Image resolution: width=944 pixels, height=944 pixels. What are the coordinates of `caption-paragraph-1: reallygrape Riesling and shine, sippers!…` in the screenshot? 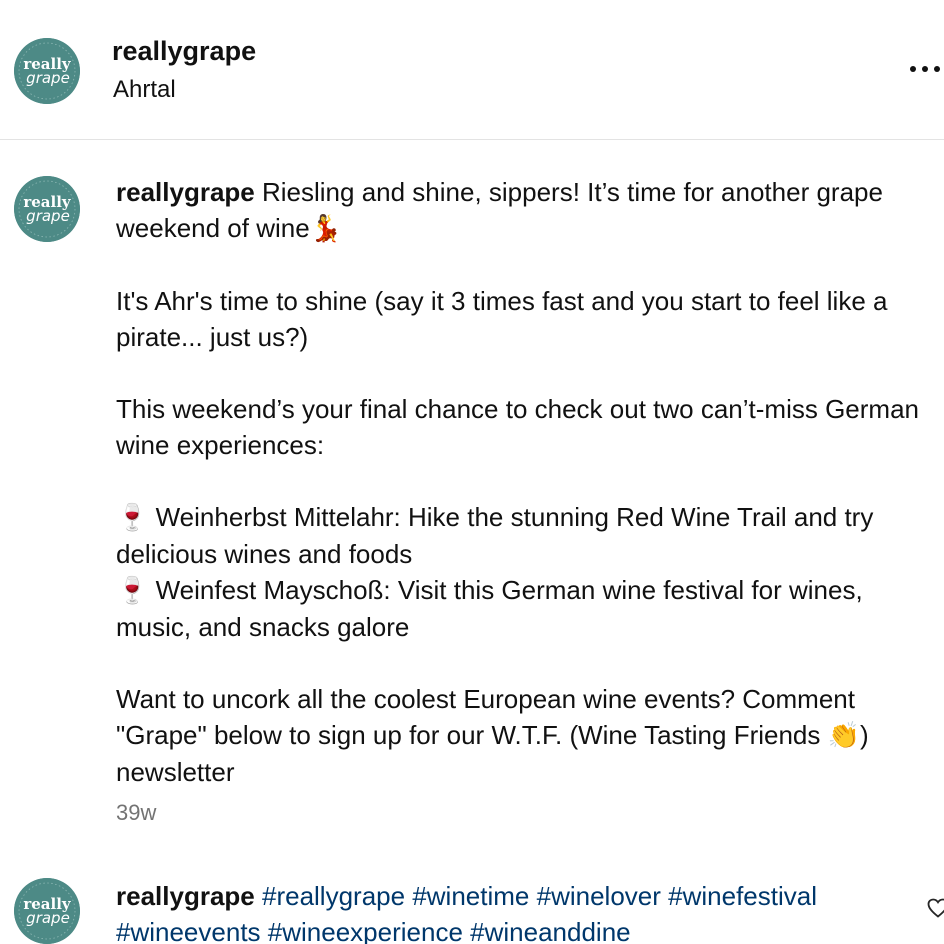 It's located at (526, 210).